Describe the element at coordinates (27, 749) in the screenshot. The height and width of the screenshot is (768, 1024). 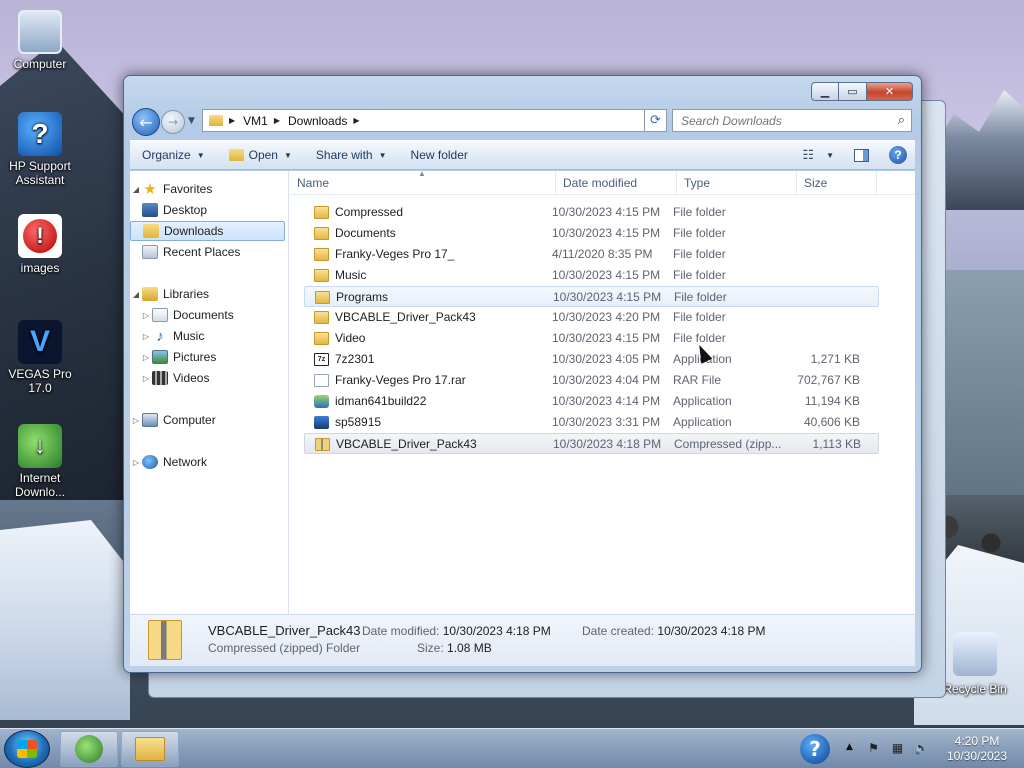
I see `start-button` at that location.